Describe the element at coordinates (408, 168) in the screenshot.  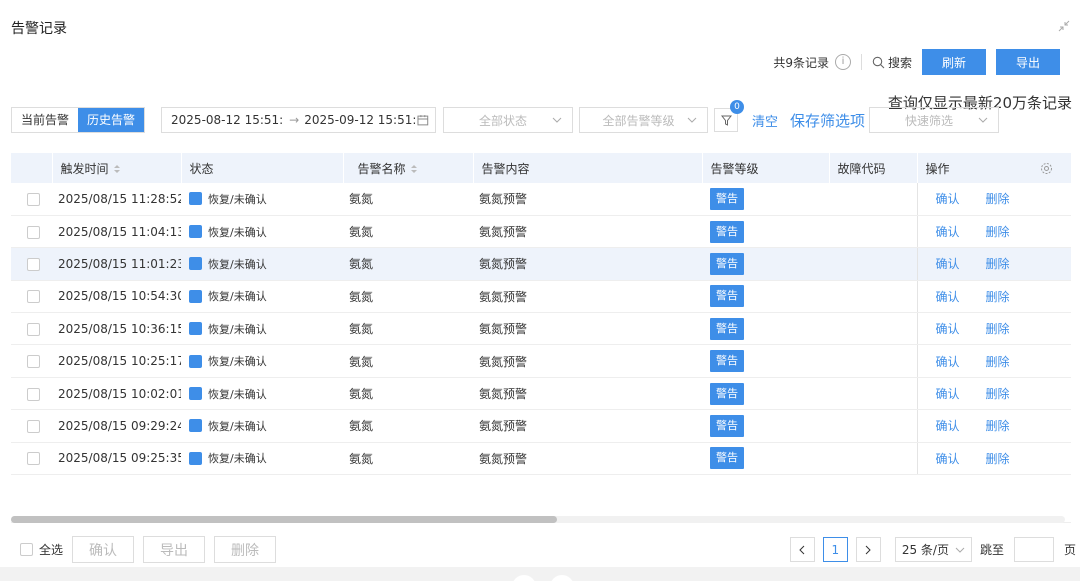
I see `column-header-name: 告警名称` at that location.